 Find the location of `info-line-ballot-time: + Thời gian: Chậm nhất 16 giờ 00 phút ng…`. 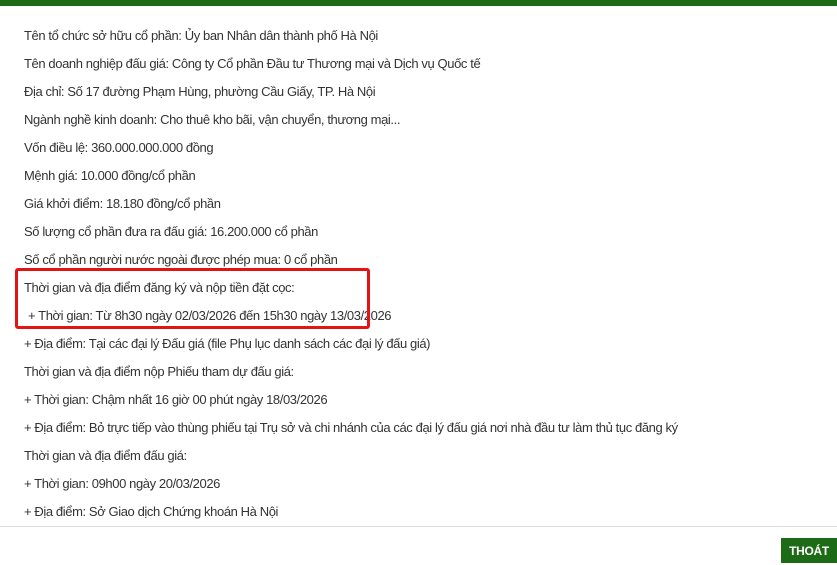

info-line-ballot-time: + Thời gian: Chậm nhất 16 giờ 00 phút ng… is located at coordinates (176, 399).